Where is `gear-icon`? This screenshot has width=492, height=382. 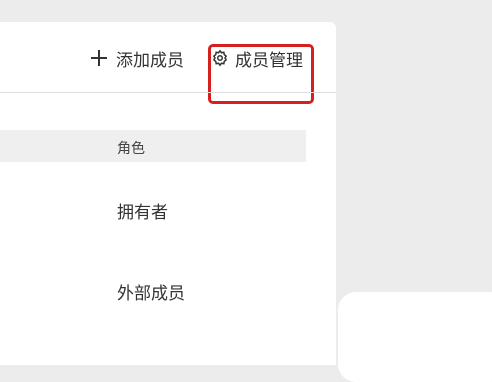
gear-icon is located at coordinates (220, 58).